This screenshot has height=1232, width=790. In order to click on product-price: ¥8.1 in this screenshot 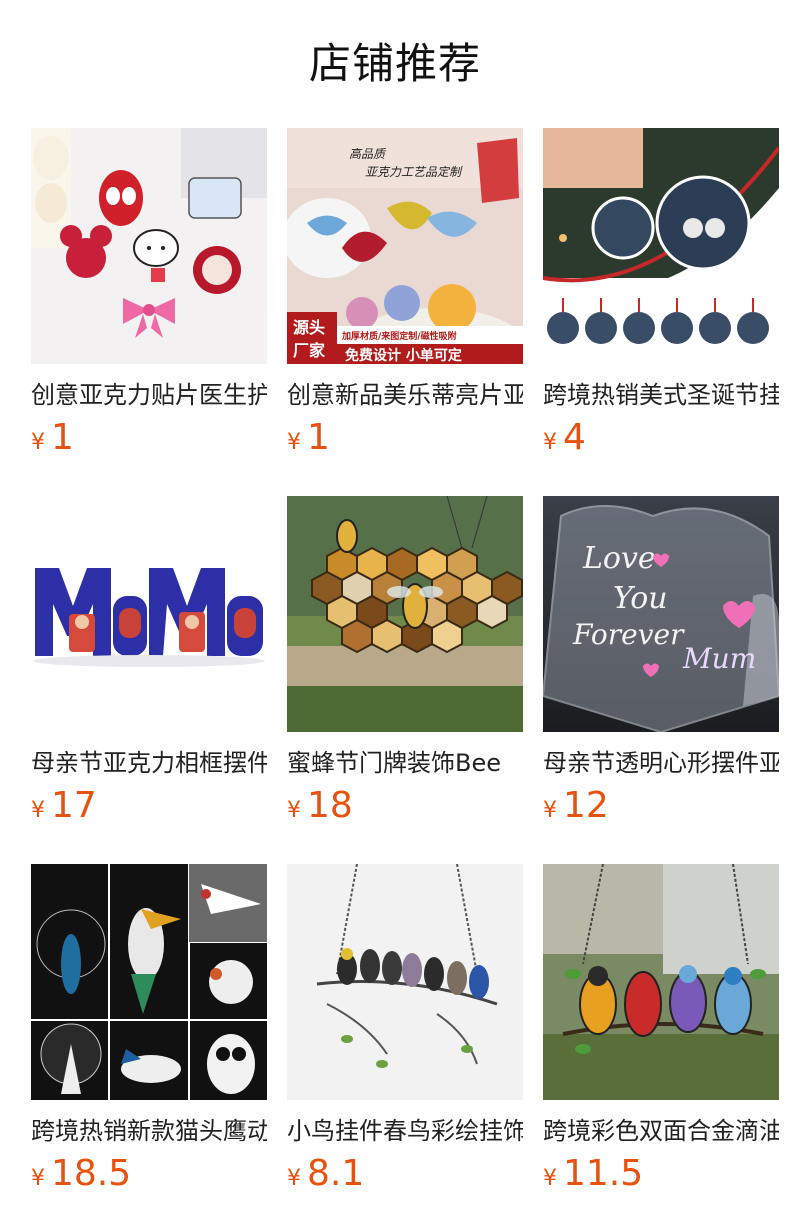, I will do `click(325, 1174)`.